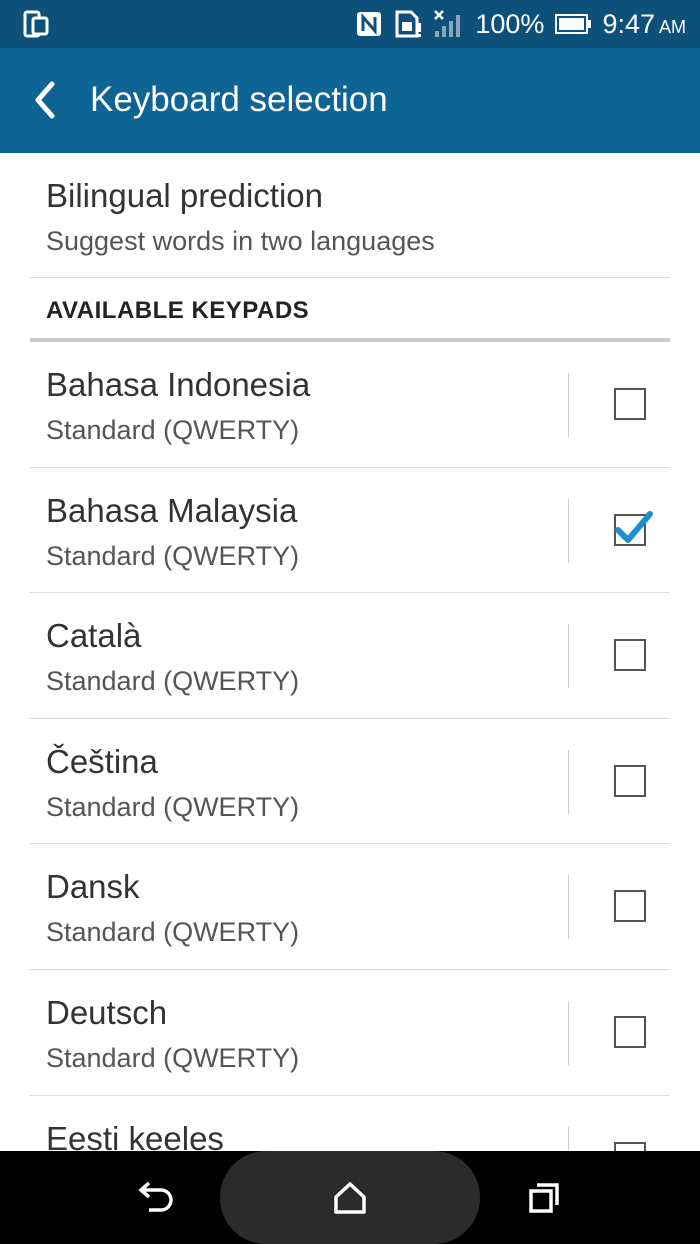  Describe the element at coordinates (350, 1123) in the screenshot. I see `keypad-row: Eesti keelesStandard (QWERTY)` at that location.